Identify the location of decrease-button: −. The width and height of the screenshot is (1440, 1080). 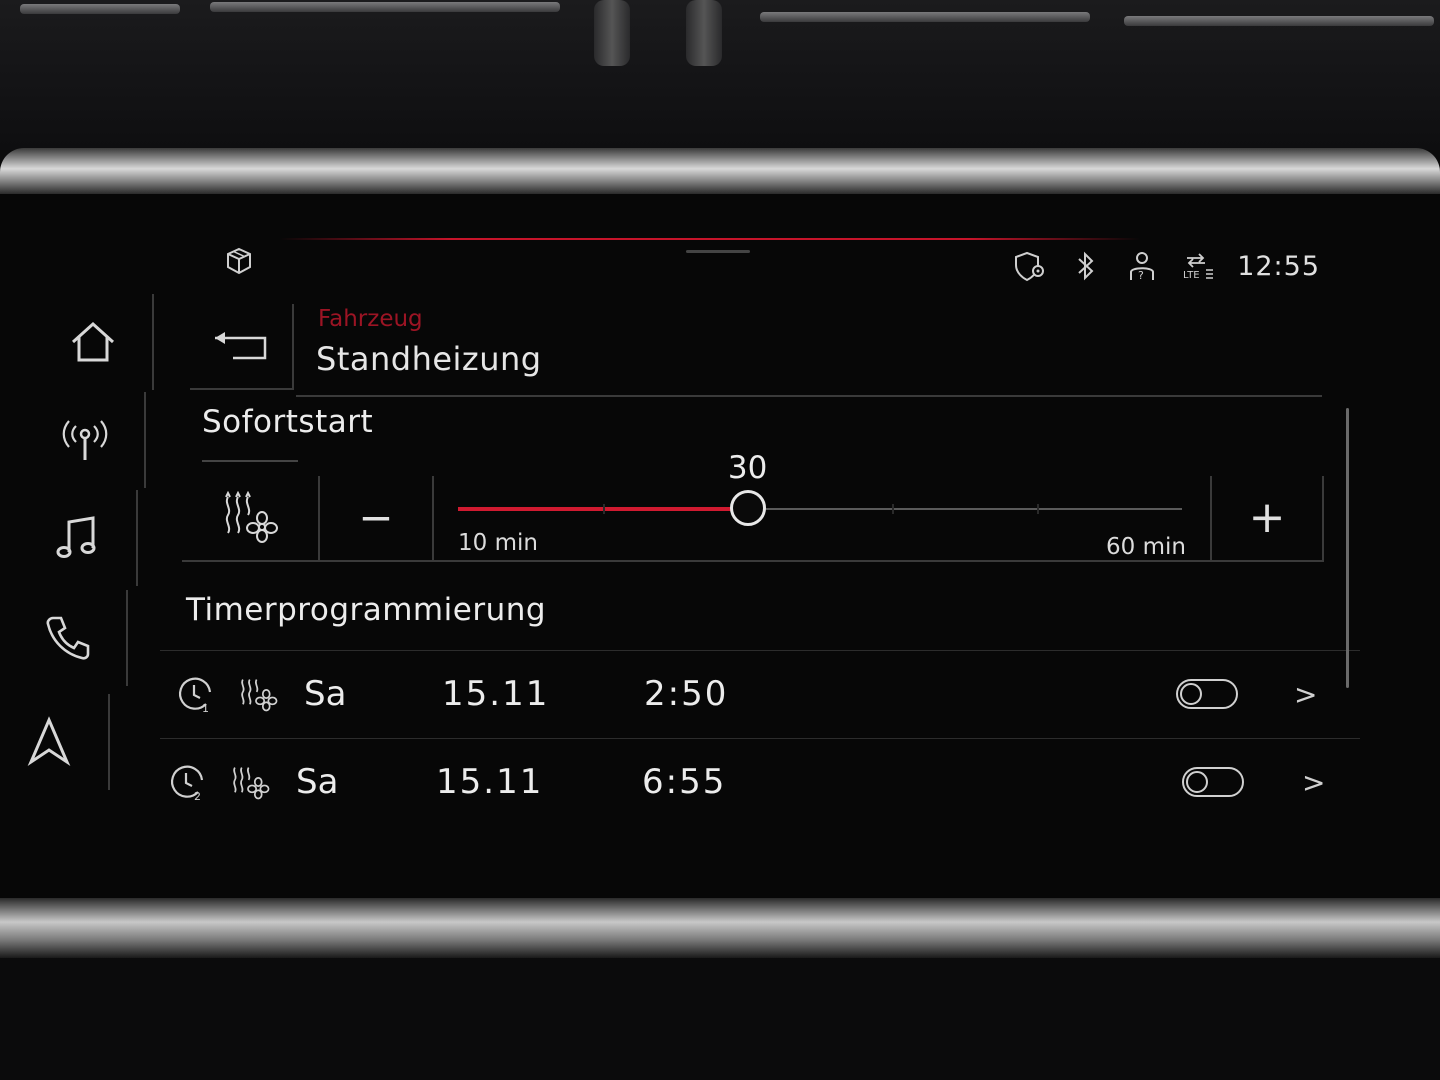
(377, 519).